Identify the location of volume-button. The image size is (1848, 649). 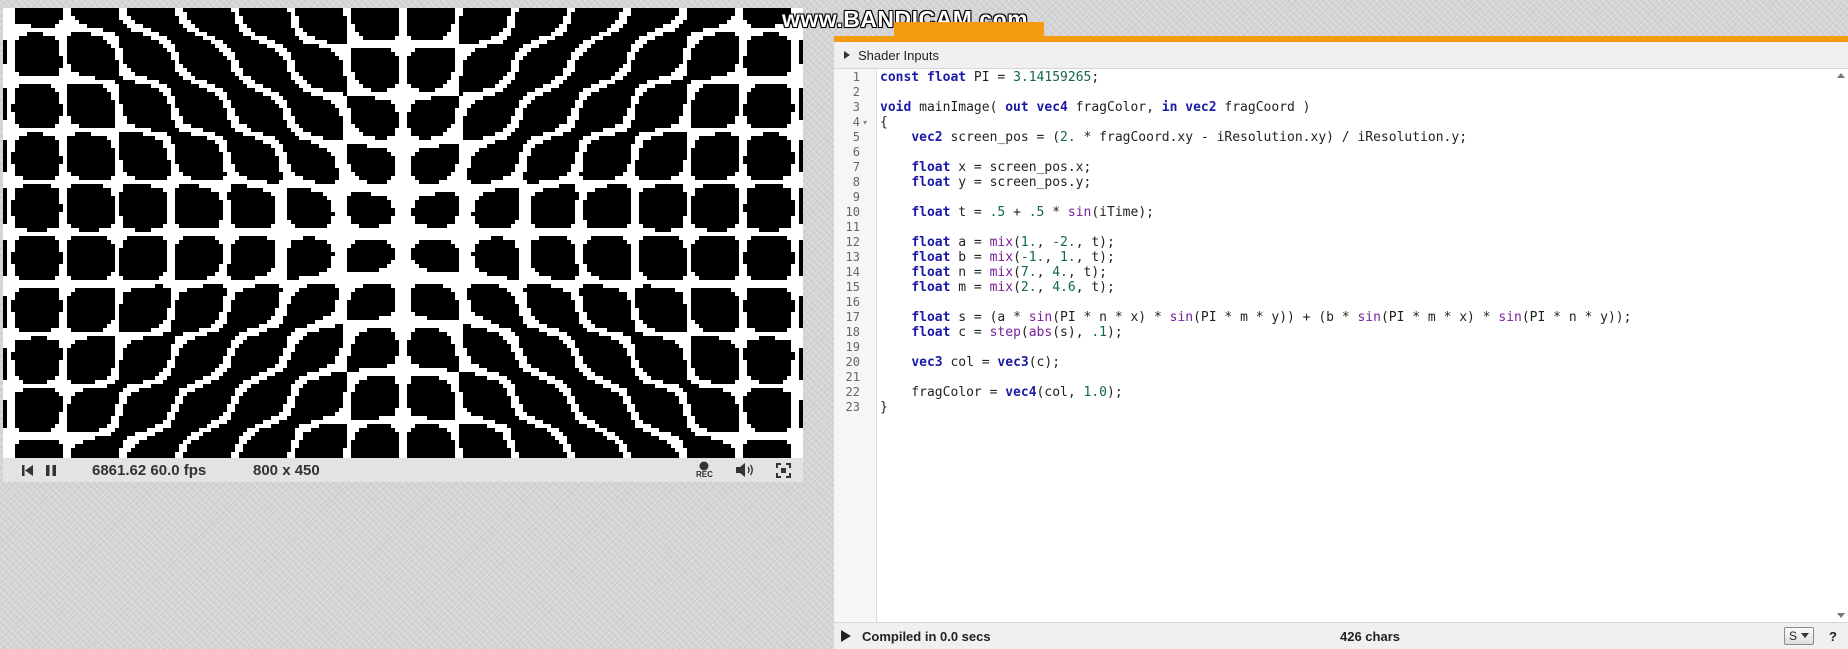
(745, 470).